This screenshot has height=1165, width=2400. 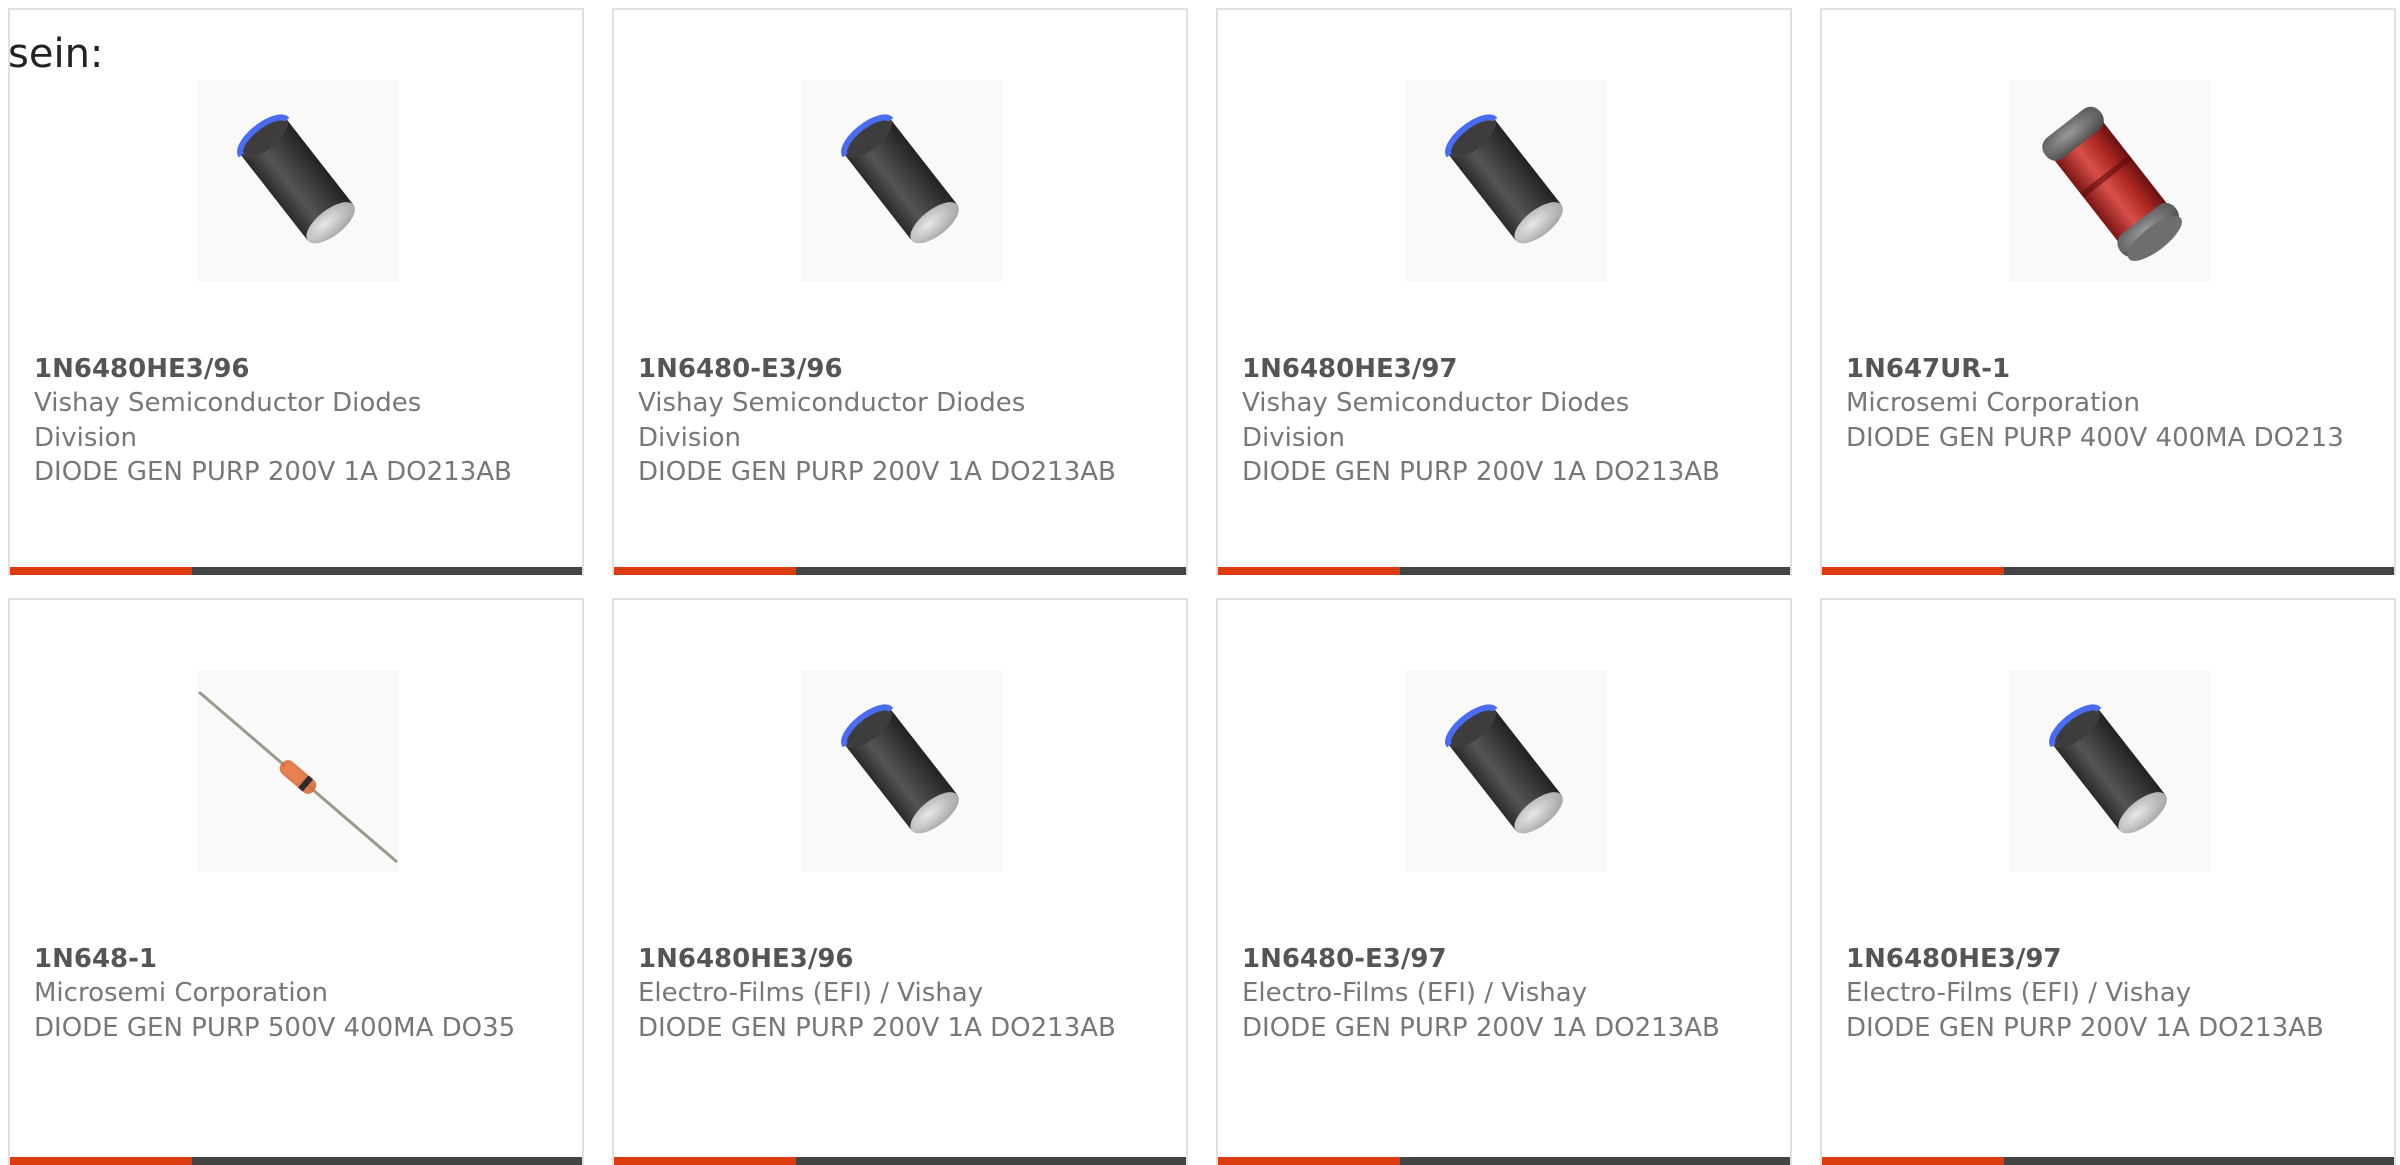 I want to click on intro-text: sein:, so click(x=56, y=54).